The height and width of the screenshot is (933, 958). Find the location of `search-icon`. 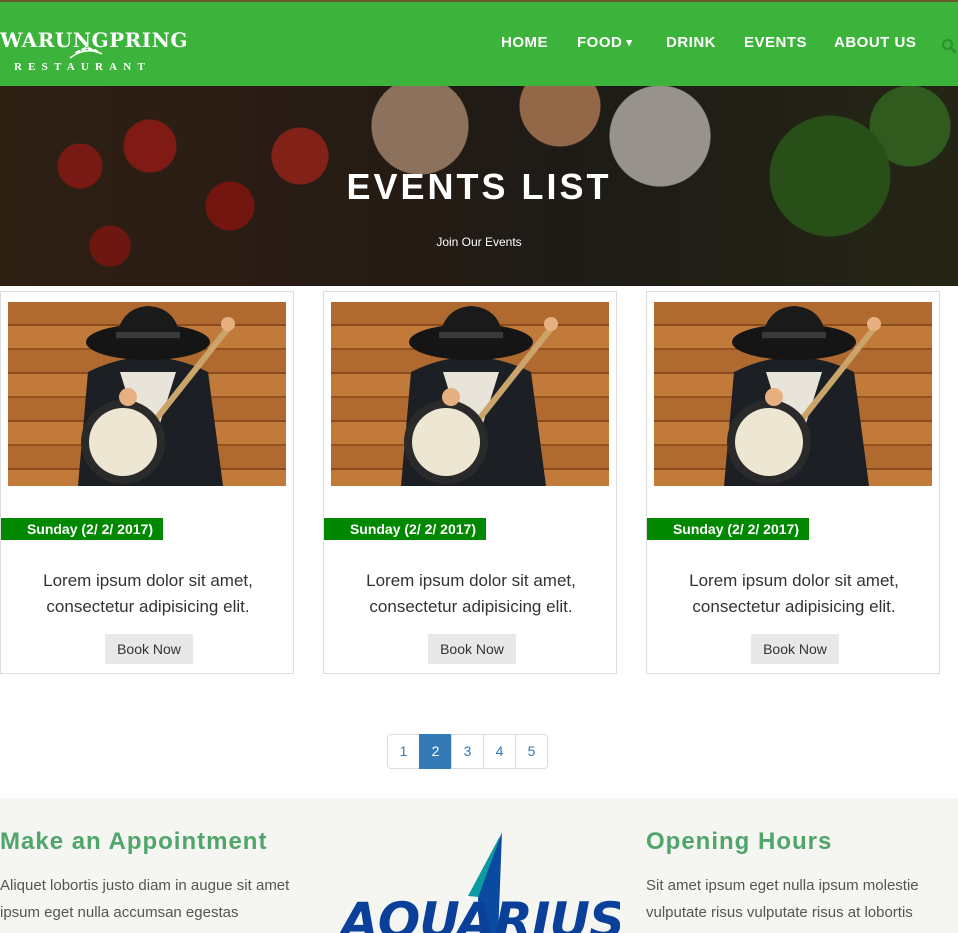

search-icon is located at coordinates (949, 46).